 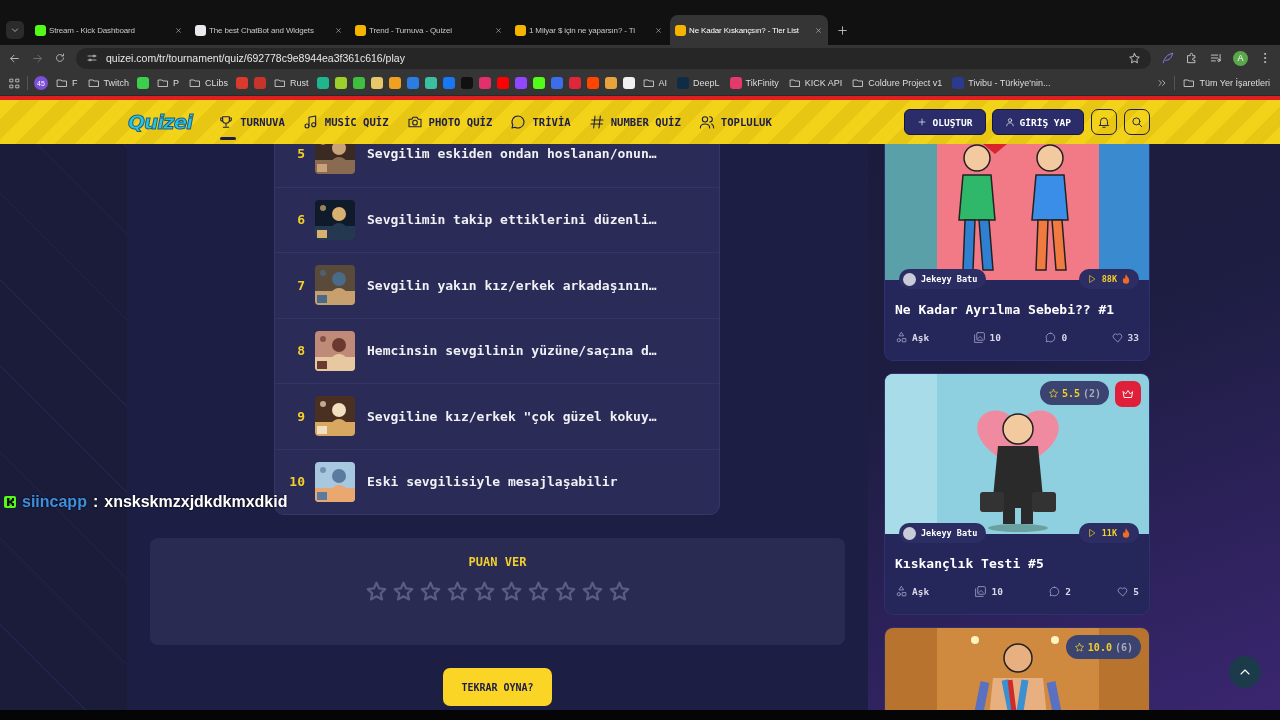 I want to click on bookmark-star-icon, so click(x=1134, y=58).